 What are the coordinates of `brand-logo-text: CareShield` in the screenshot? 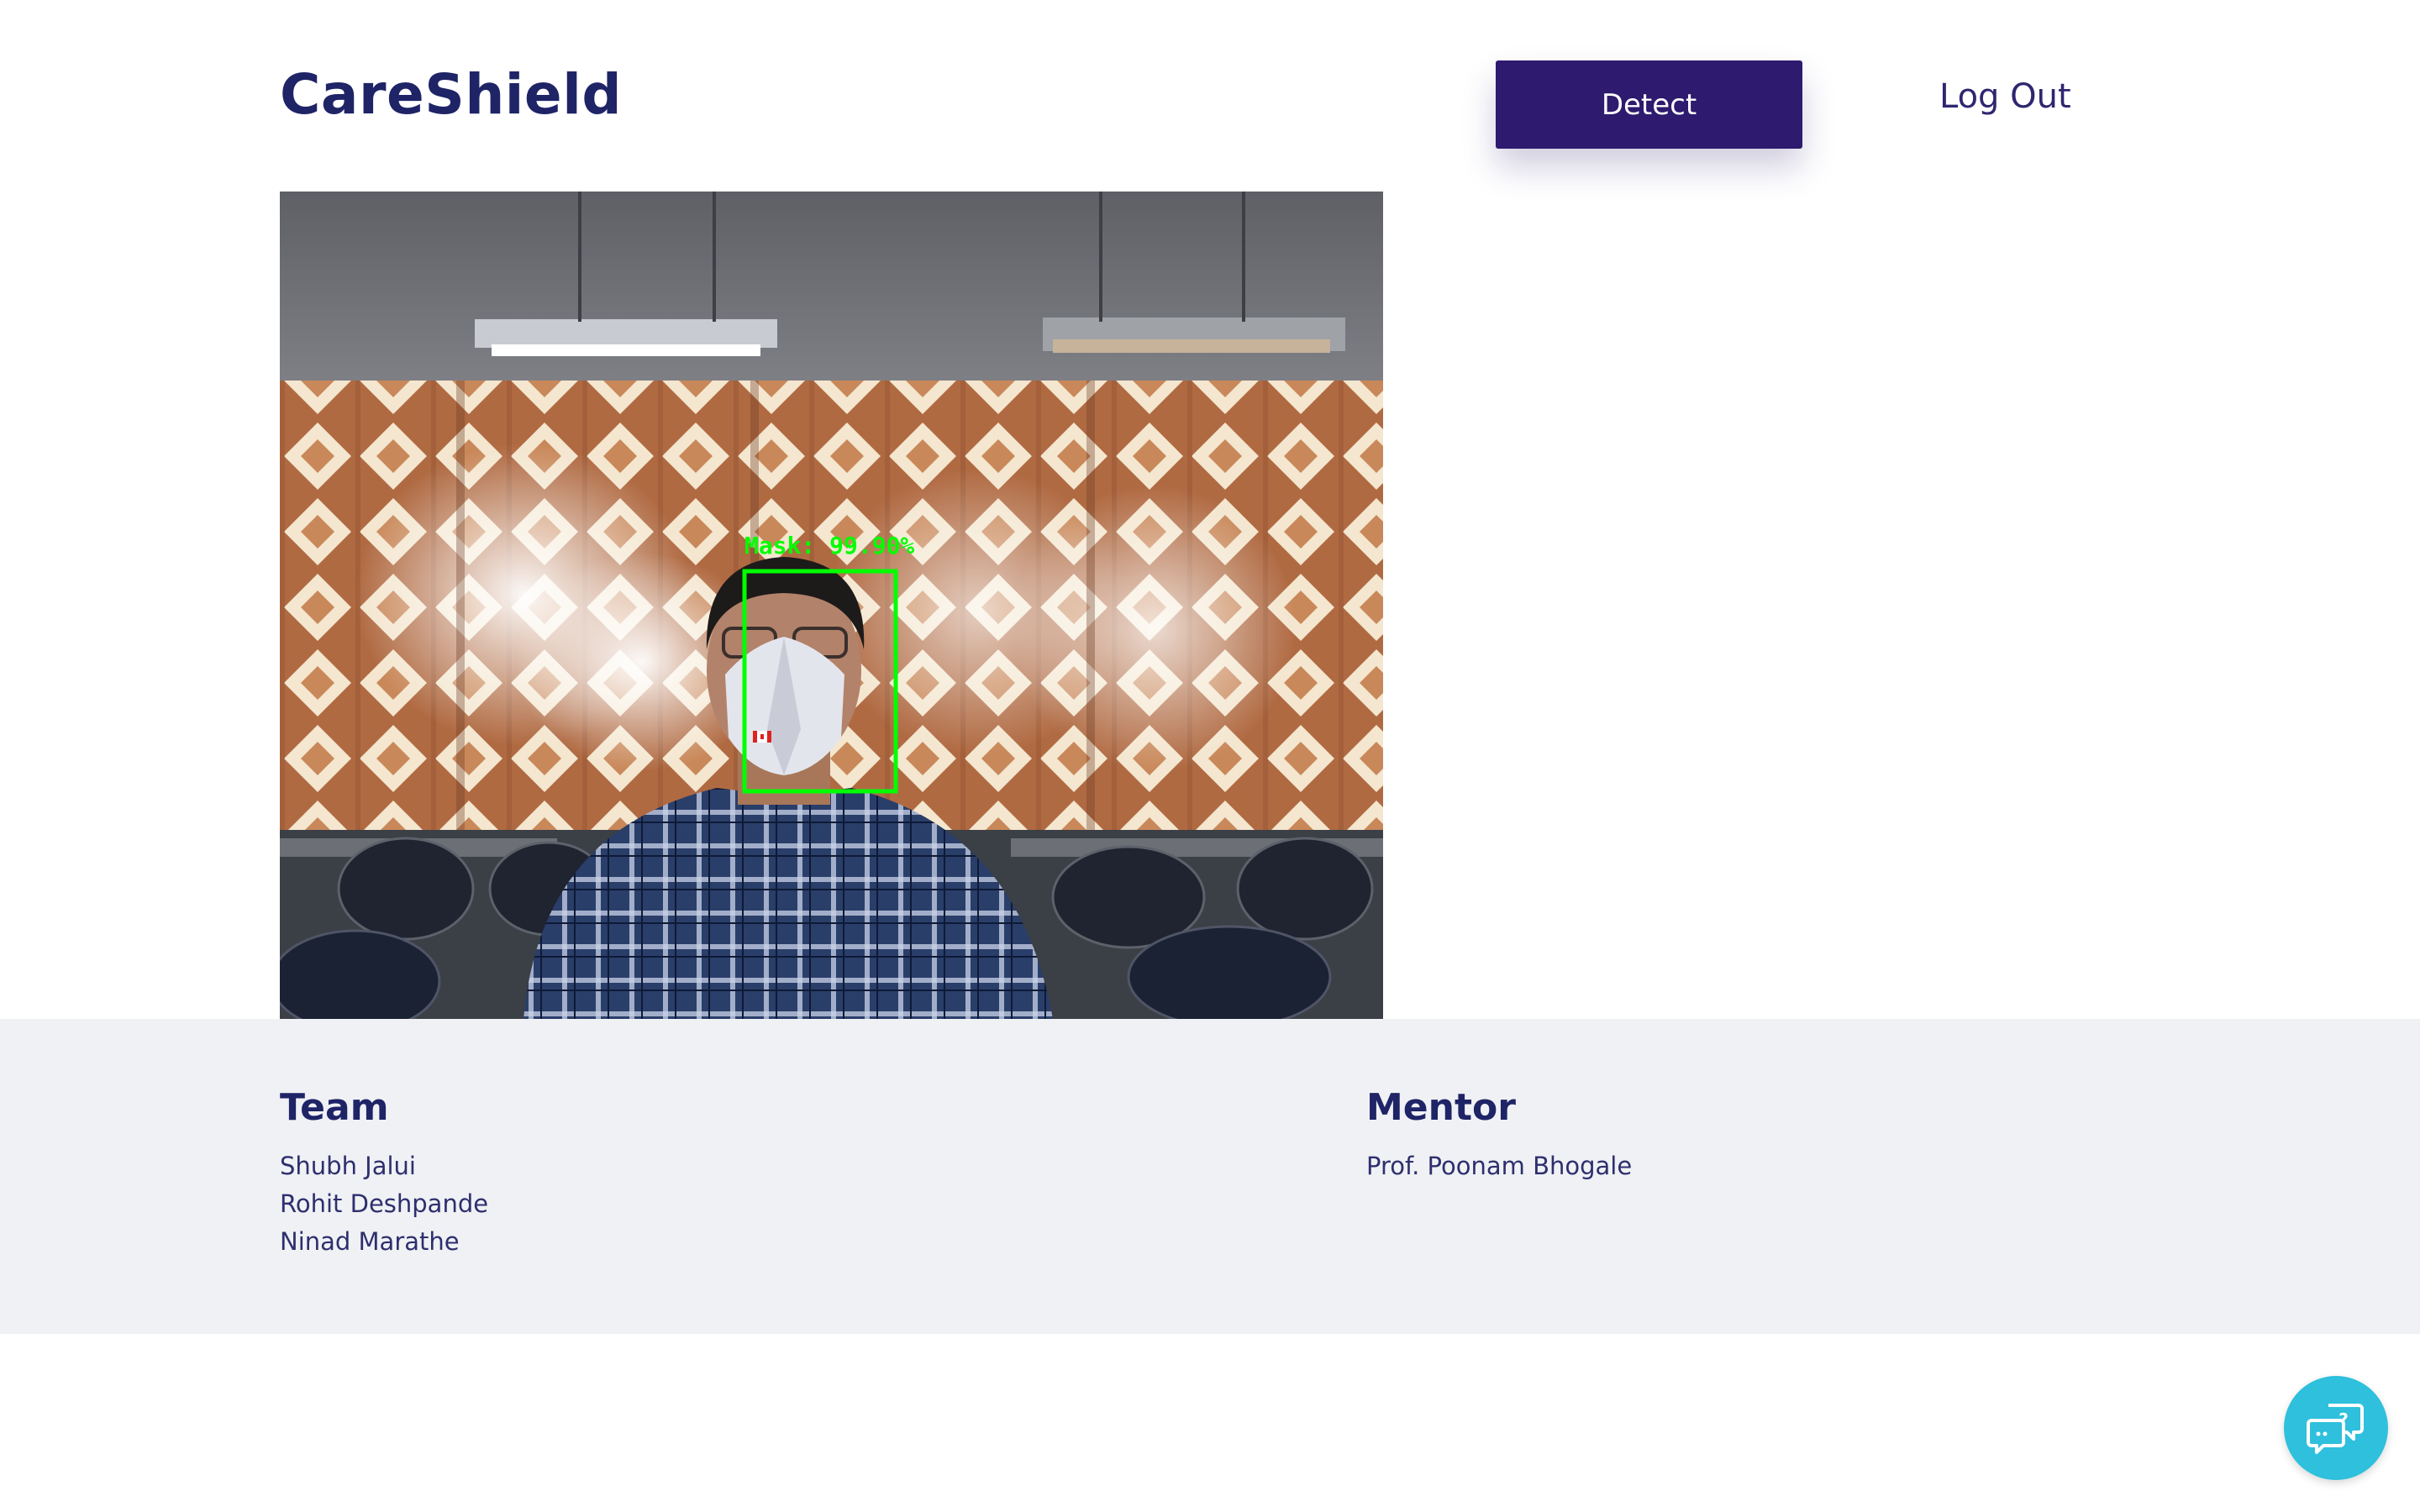 It's located at (451, 94).